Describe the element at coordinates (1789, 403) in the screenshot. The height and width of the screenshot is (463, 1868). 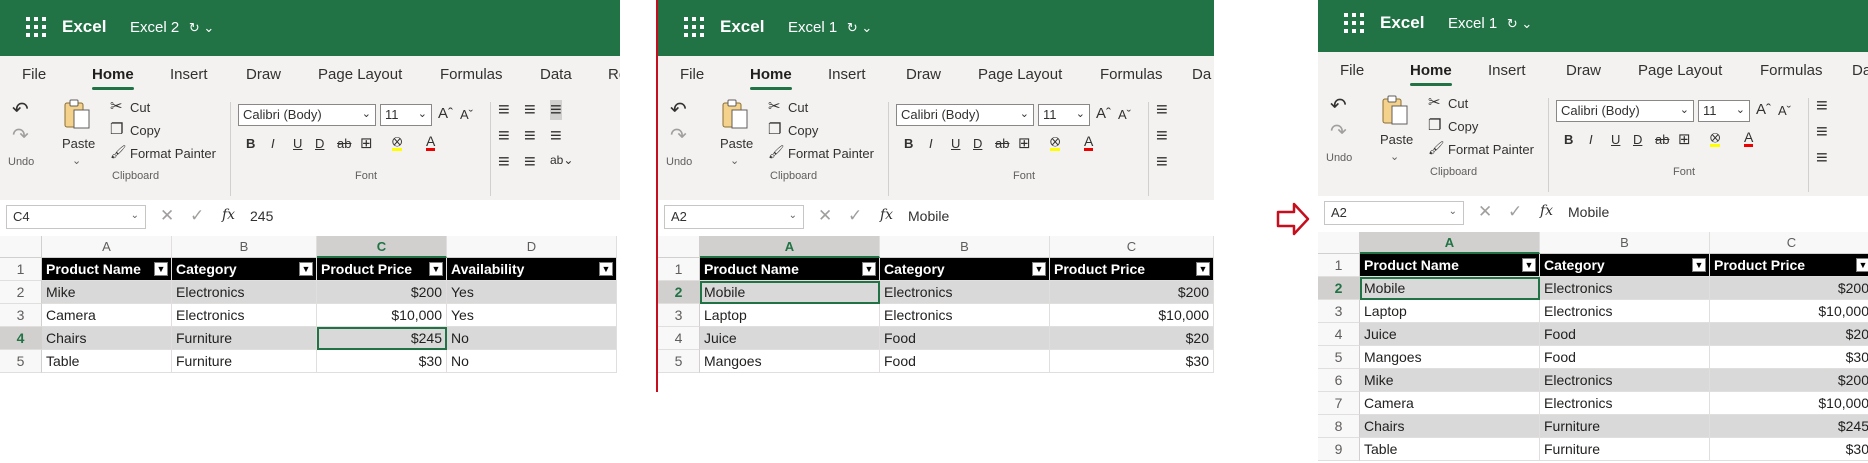
I see `table-cell: $10,000` at that location.